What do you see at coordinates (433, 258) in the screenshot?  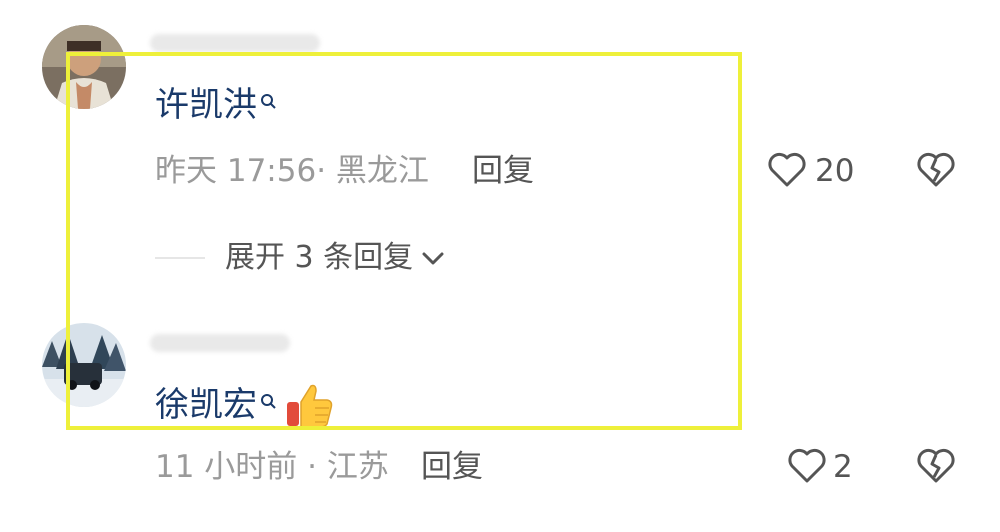 I see `chevron-down-icon` at bounding box center [433, 258].